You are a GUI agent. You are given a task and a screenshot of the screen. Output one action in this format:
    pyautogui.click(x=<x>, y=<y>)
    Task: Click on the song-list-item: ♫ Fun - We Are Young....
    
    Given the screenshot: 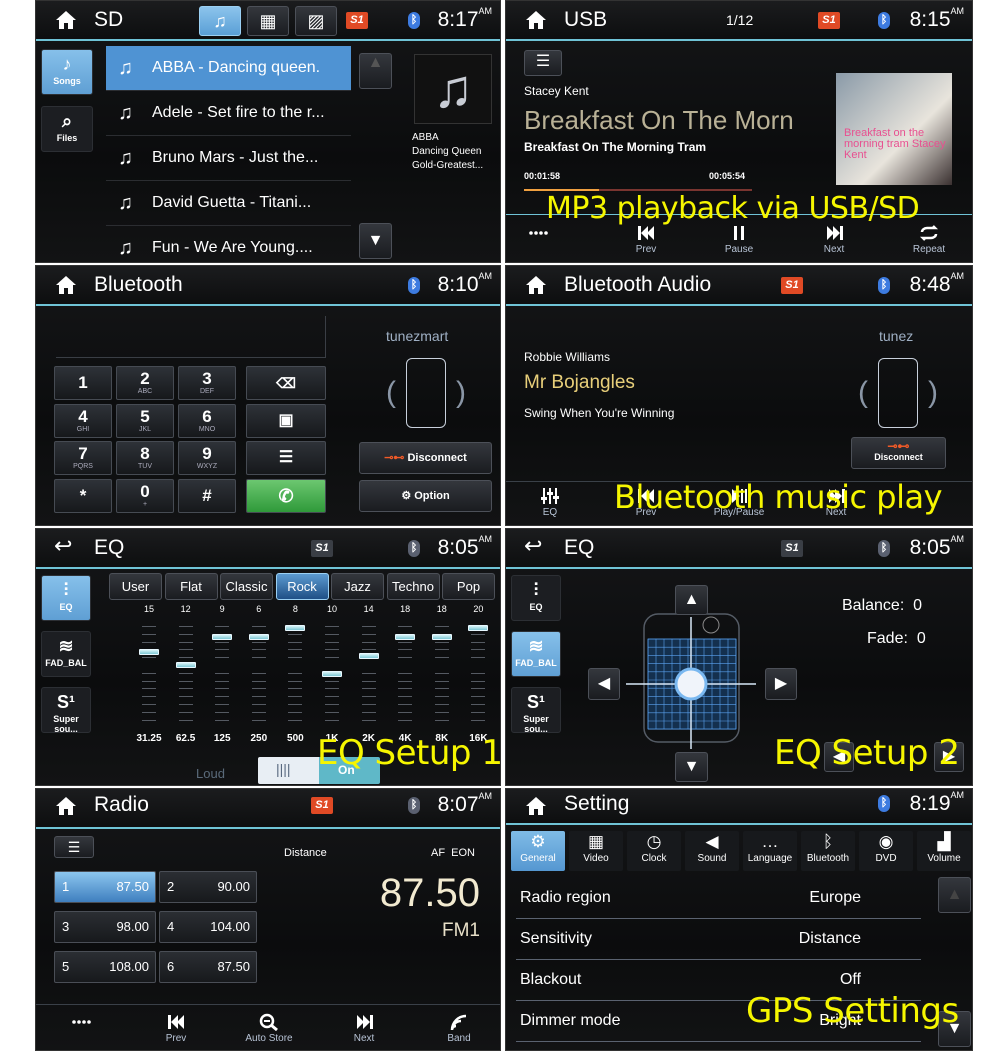 What is the action you would take?
    pyautogui.click(x=228, y=244)
    